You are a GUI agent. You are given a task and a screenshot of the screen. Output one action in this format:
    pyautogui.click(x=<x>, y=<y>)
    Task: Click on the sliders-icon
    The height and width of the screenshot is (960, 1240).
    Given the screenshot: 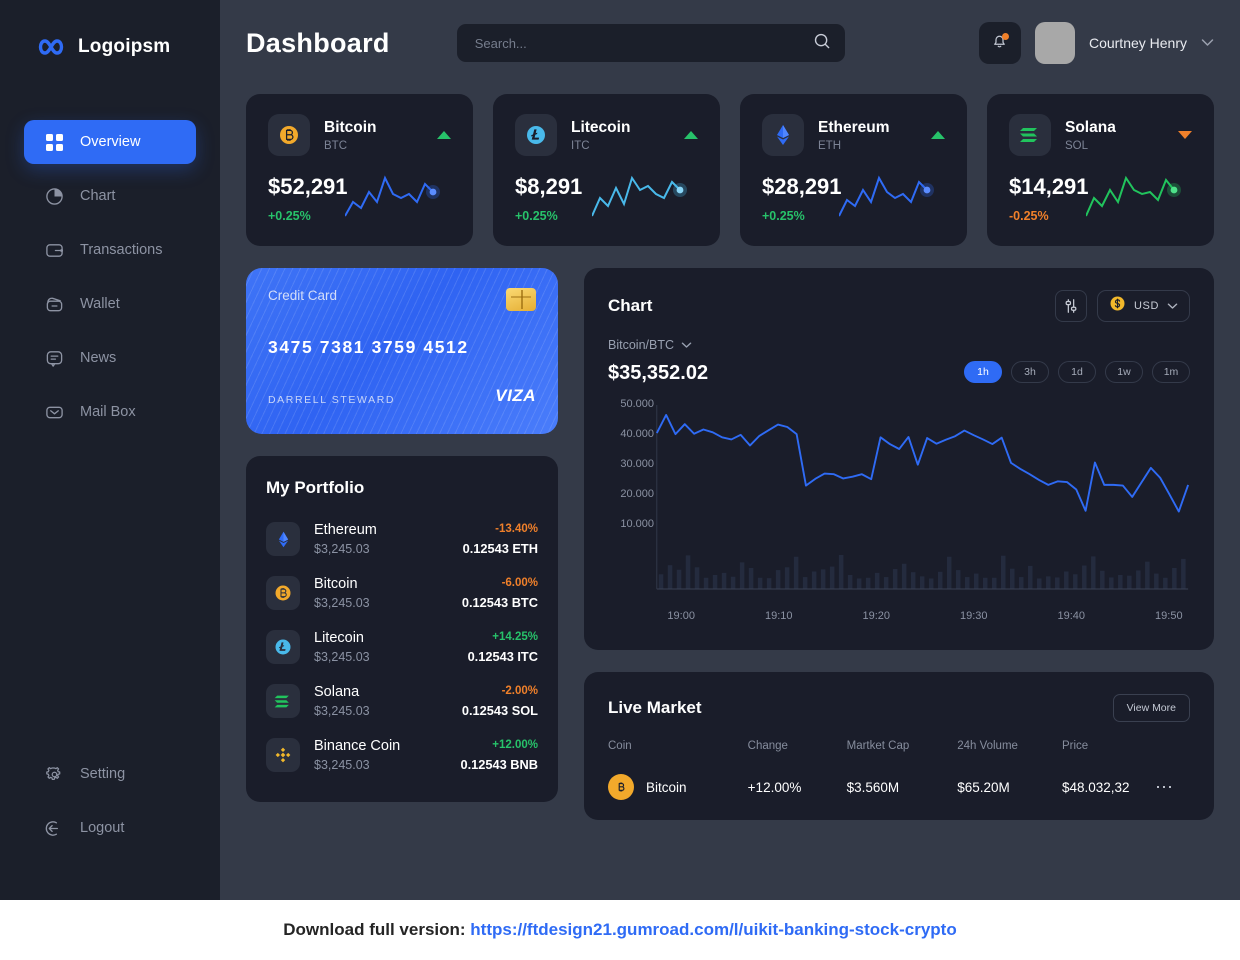 What is the action you would take?
    pyautogui.click(x=1070, y=306)
    